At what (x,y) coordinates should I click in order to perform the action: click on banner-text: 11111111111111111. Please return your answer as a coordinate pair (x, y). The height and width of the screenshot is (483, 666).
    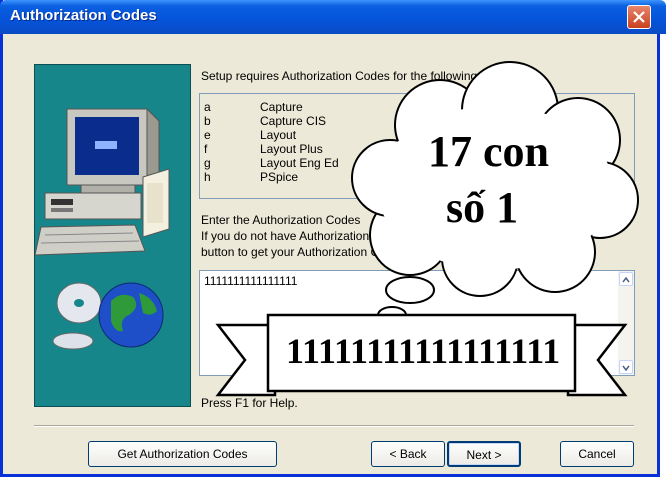
    Looking at the image, I should click on (423, 351).